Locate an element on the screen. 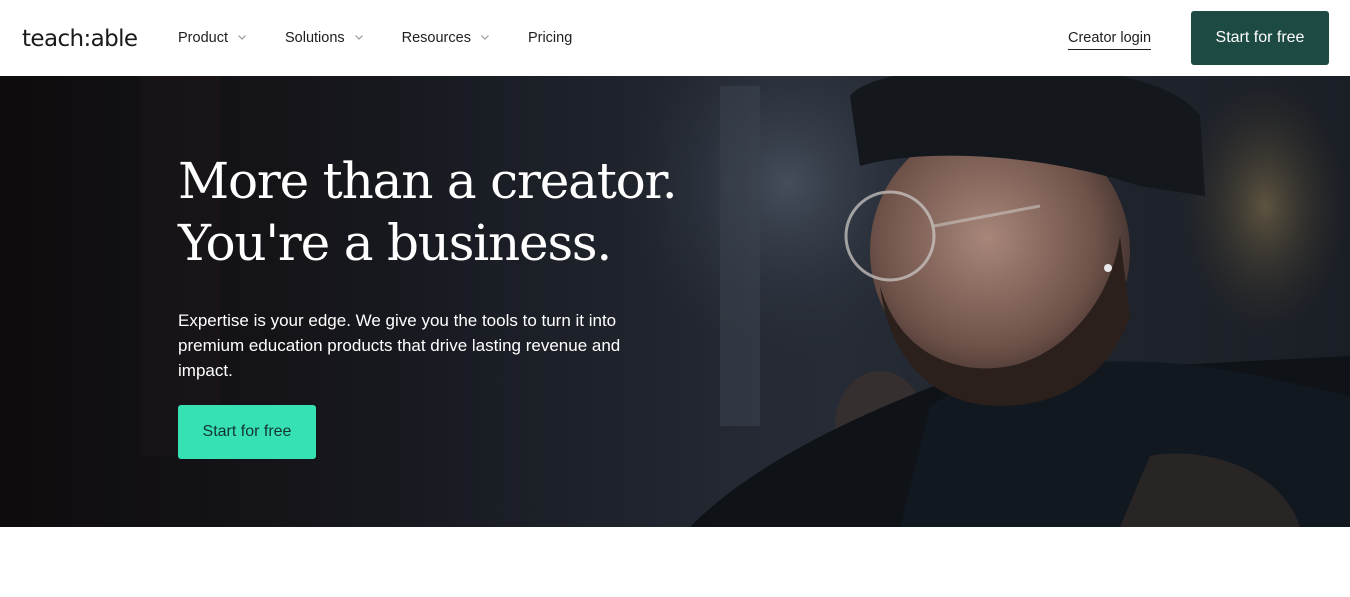  nav-item-label: Solutions is located at coordinates (314, 38).